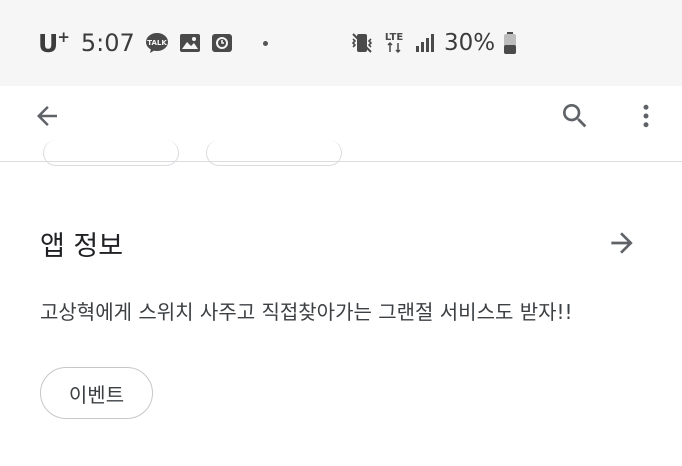 This screenshot has height=466, width=682. I want to click on talk-icon: TALK, so click(157, 43).